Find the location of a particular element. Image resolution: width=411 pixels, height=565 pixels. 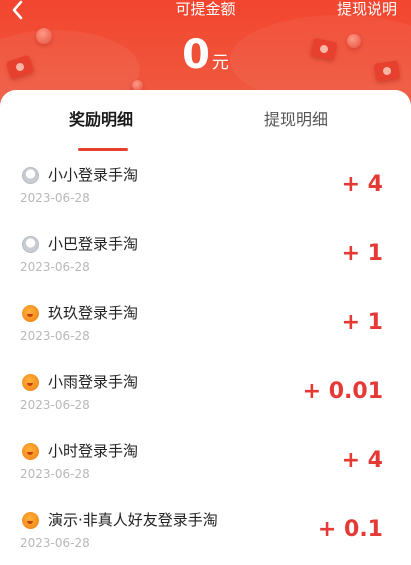

record-name: 小雨登录手淘 is located at coordinates (93, 382).